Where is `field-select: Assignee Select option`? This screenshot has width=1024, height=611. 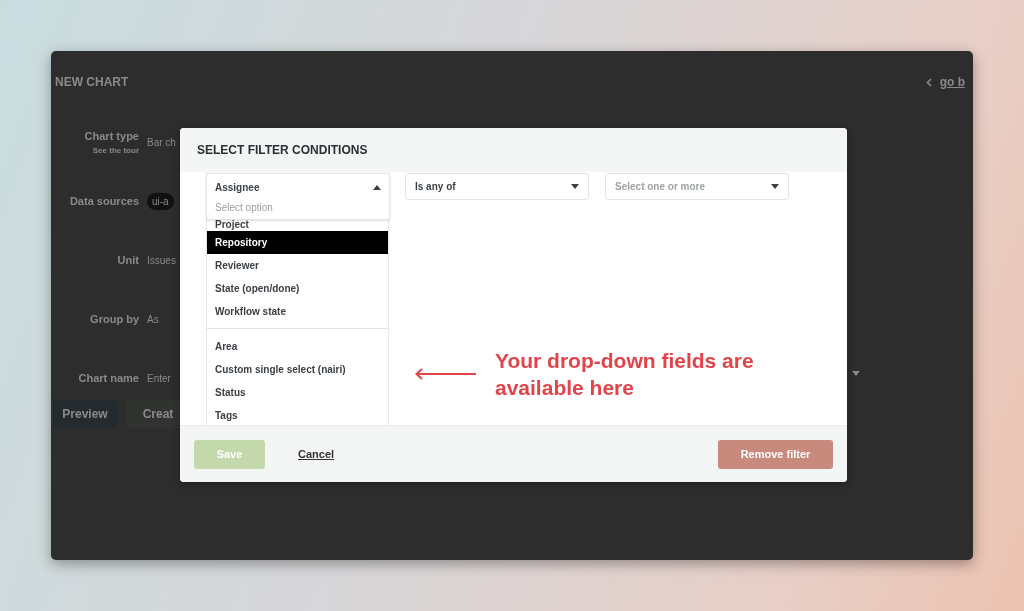
field-select: Assignee Select option is located at coordinates (298, 196).